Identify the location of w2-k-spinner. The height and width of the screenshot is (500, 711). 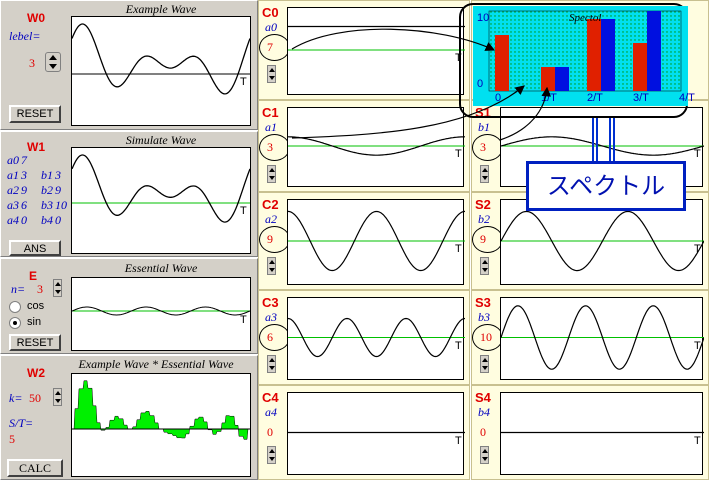
(57, 397).